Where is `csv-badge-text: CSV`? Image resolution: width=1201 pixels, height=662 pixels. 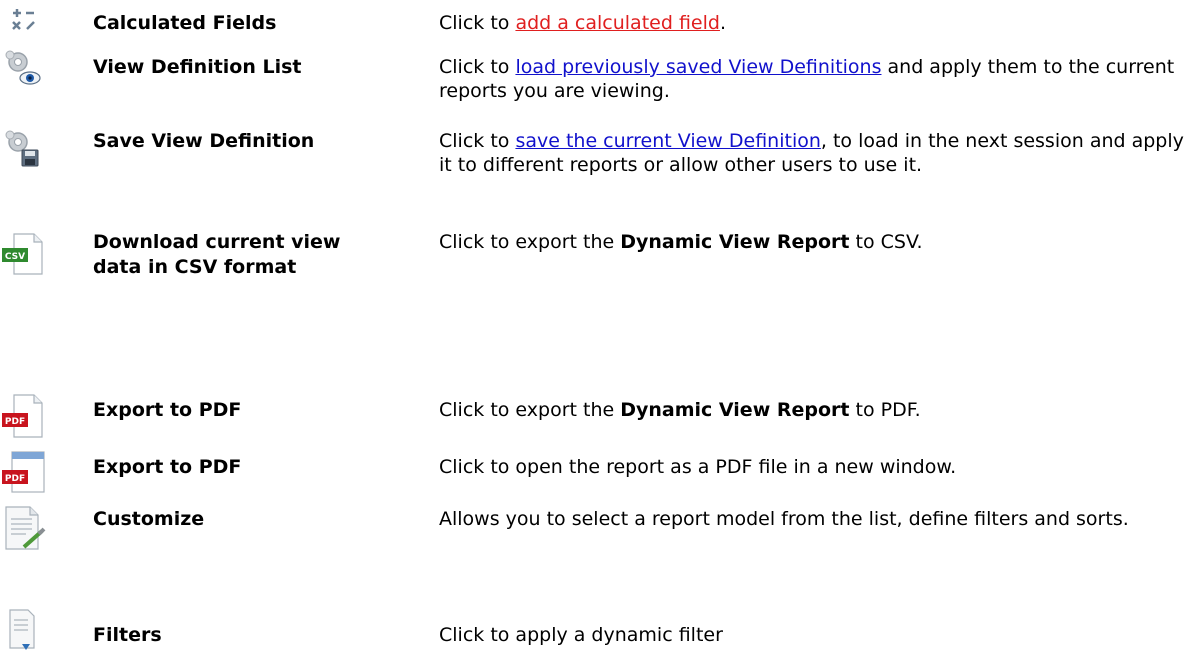 csv-badge-text: CSV is located at coordinates (15, 257).